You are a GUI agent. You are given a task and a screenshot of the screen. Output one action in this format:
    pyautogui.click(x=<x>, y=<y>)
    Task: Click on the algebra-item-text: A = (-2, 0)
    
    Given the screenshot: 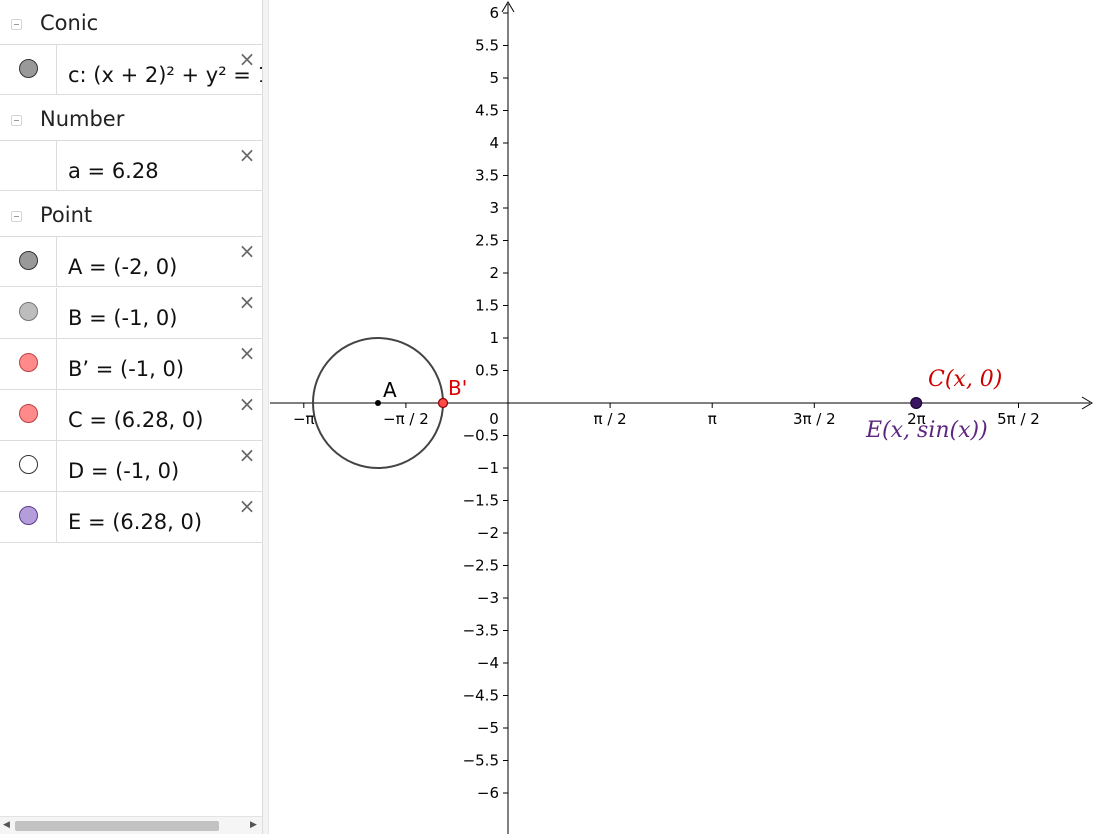 What is the action you would take?
    pyautogui.click(x=122, y=267)
    